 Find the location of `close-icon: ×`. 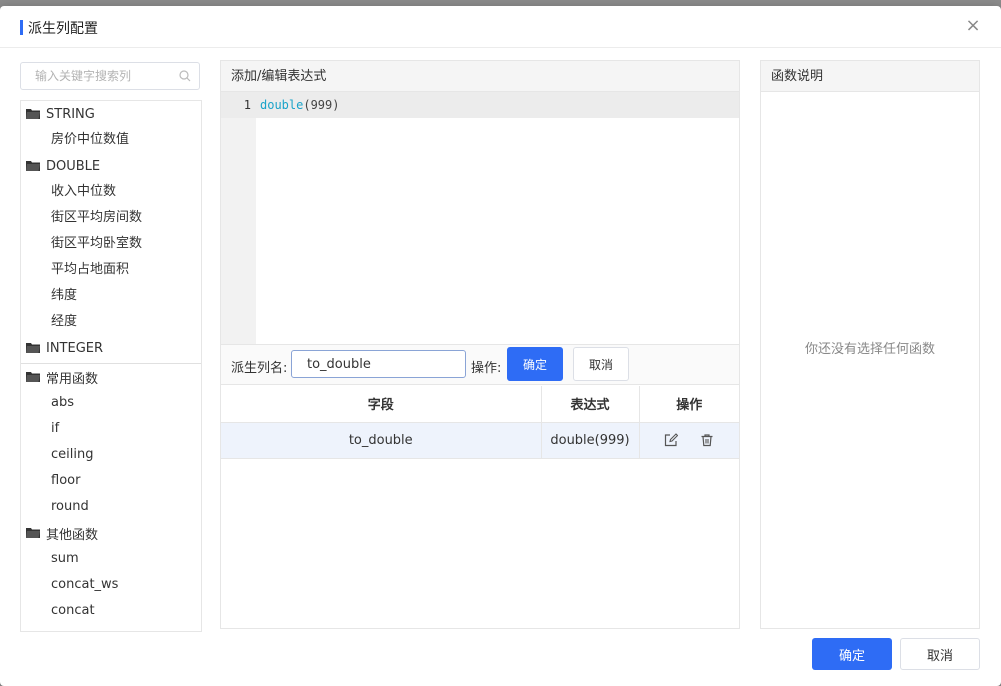

close-icon: × is located at coordinates (973, 26).